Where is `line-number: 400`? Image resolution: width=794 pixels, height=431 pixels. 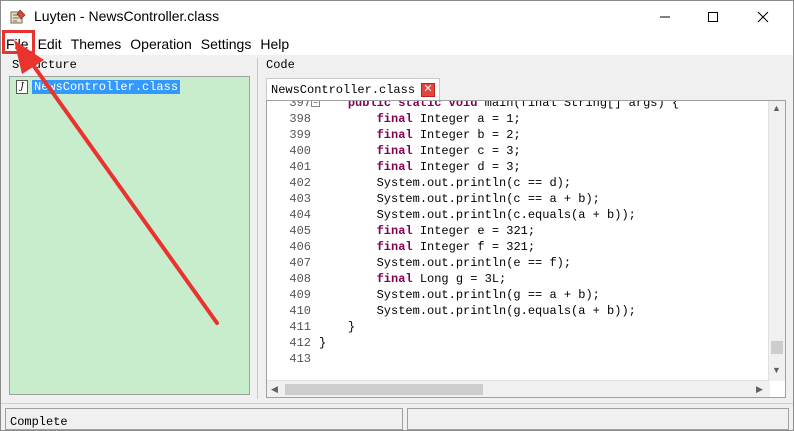 line-number: 400 is located at coordinates (300, 151).